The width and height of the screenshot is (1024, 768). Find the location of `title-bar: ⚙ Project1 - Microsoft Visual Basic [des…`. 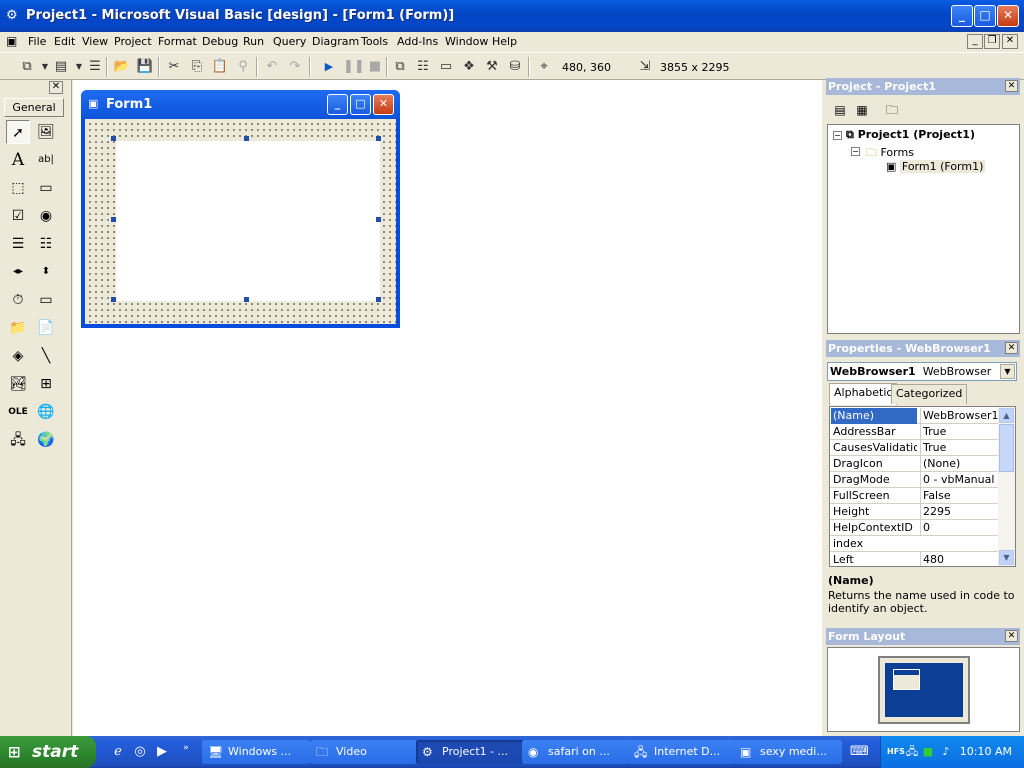

title-bar: ⚙ Project1 - Microsoft Visual Basic [des… is located at coordinates (512, 16).